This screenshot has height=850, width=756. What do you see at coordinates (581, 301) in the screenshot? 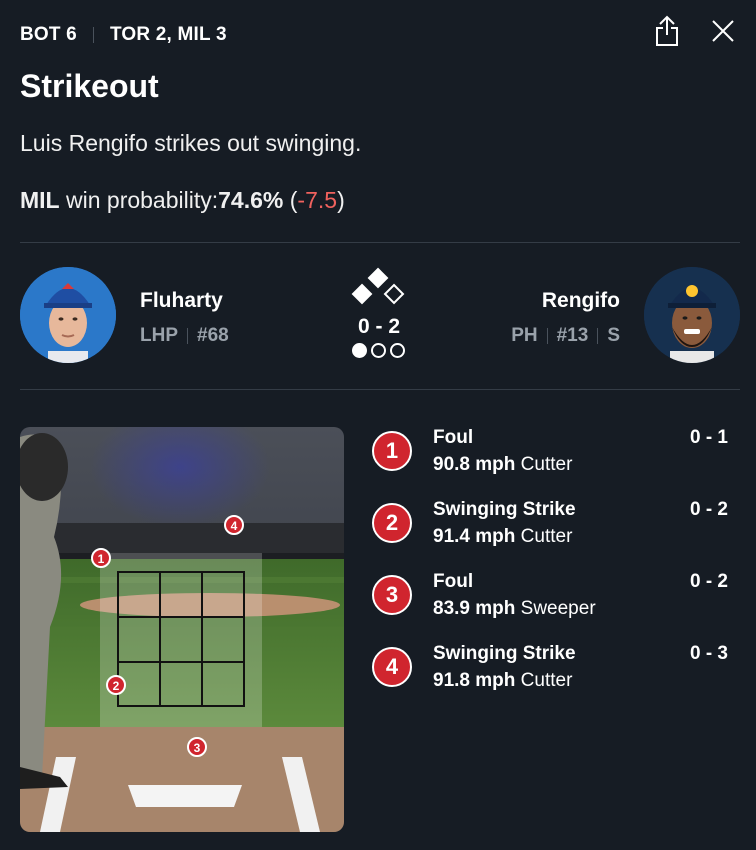
I see `batter-name: Rengifo` at bounding box center [581, 301].